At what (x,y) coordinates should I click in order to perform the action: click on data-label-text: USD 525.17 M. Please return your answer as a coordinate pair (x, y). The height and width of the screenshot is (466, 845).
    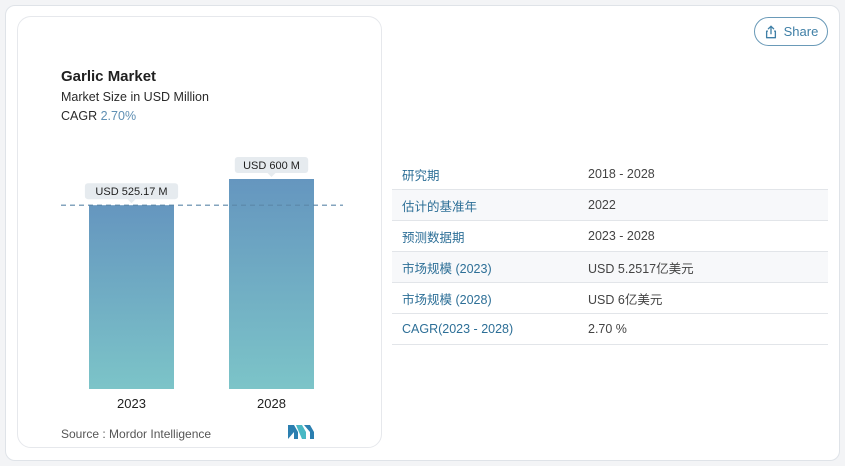
    Looking at the image, I should click on (131, 192).